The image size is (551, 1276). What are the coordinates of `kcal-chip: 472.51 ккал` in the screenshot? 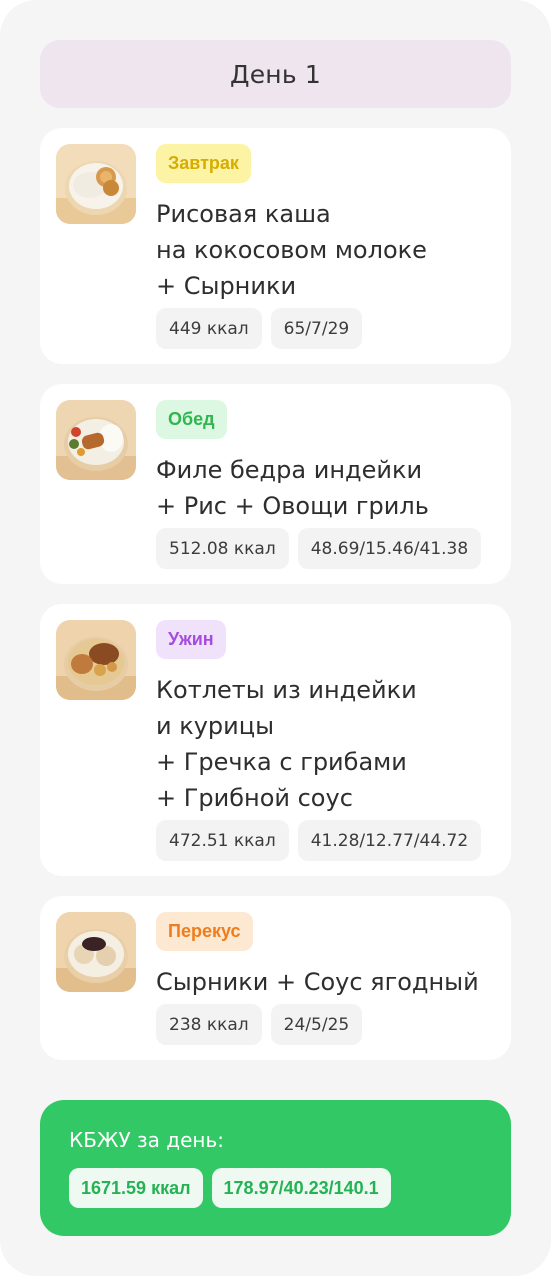 It's located at (222, 840).